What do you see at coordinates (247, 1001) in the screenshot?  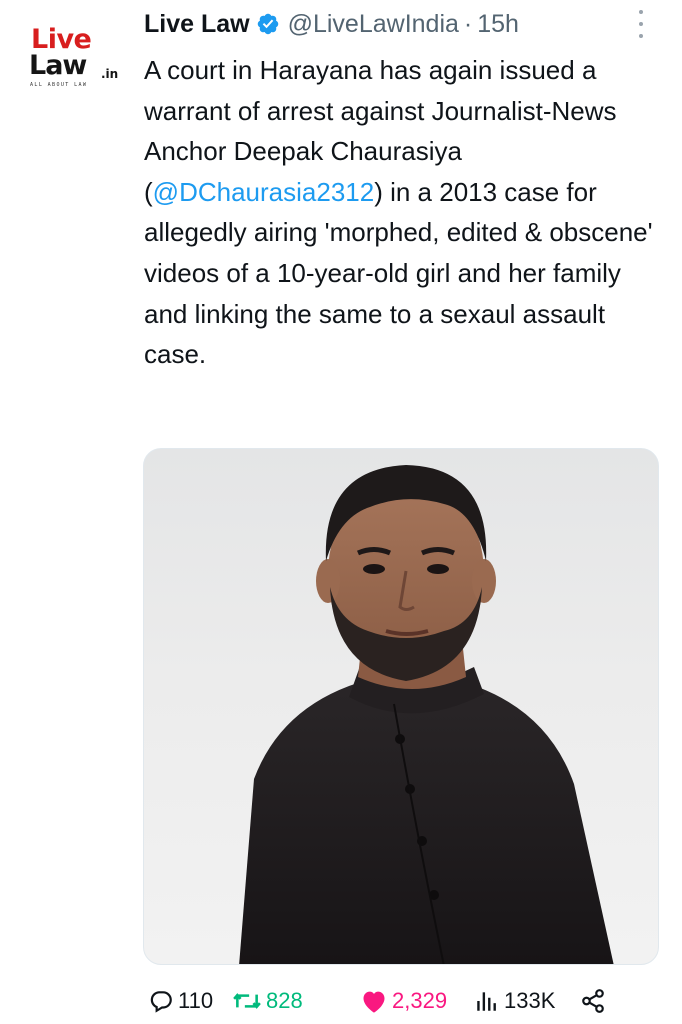 I see `retweet-icon` at bounding box center [247, 1001].